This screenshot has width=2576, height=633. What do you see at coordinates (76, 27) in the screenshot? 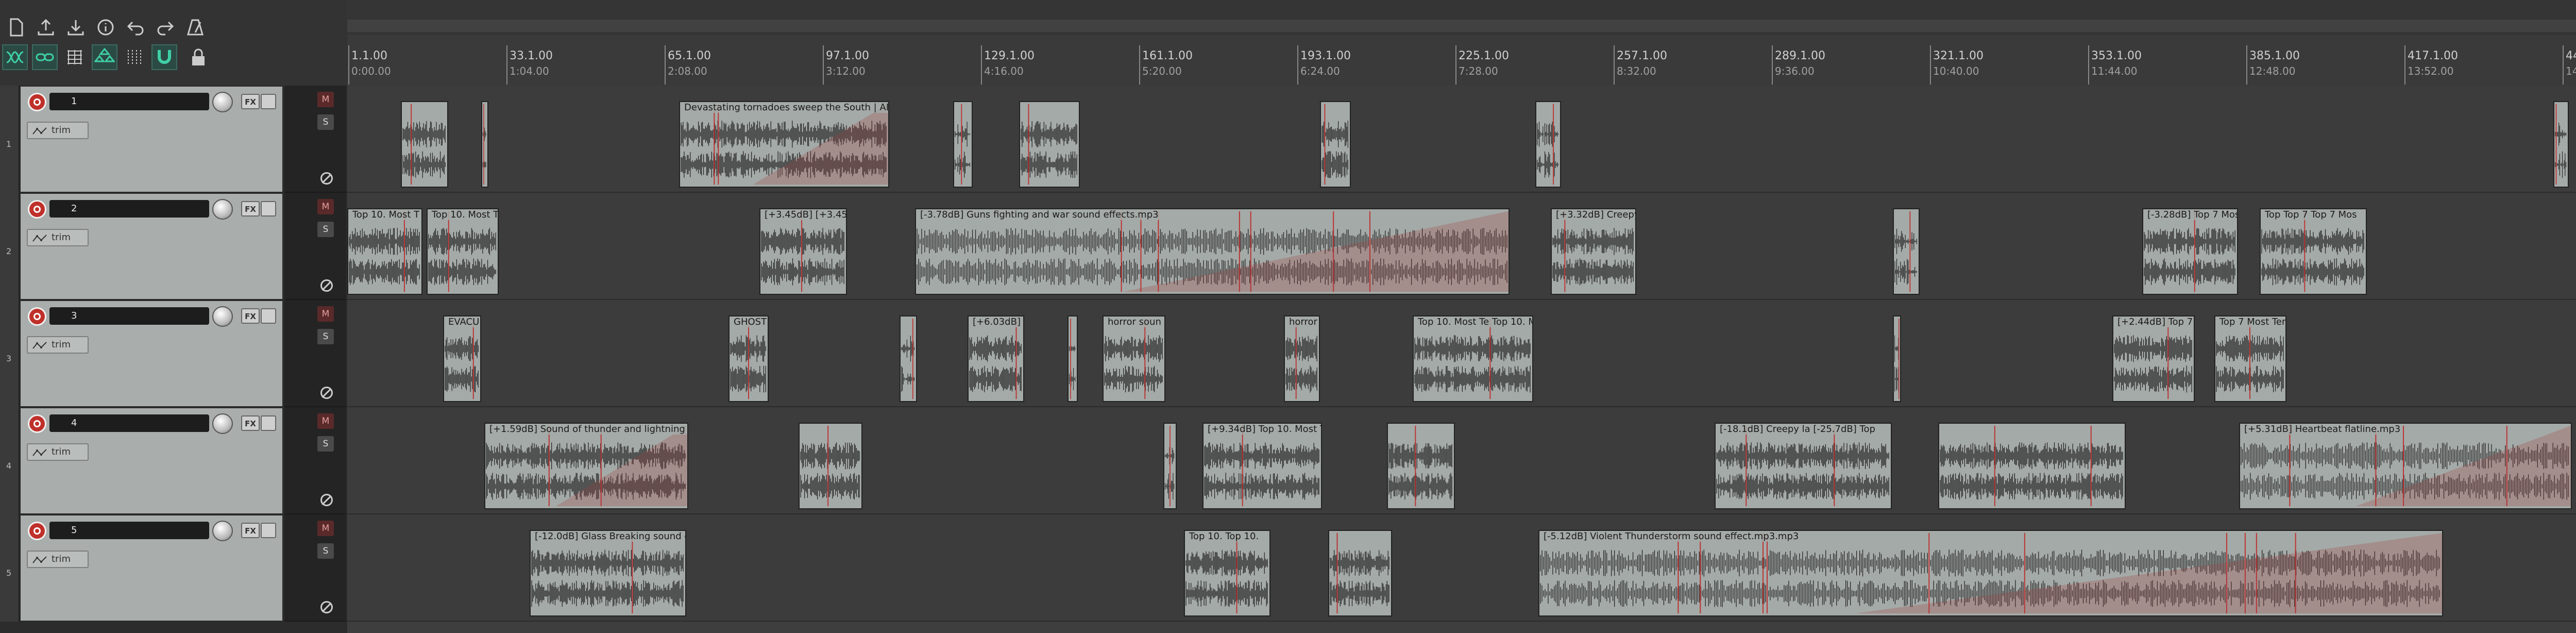
I see `save-project-icon` at bounding box center [76, 27].